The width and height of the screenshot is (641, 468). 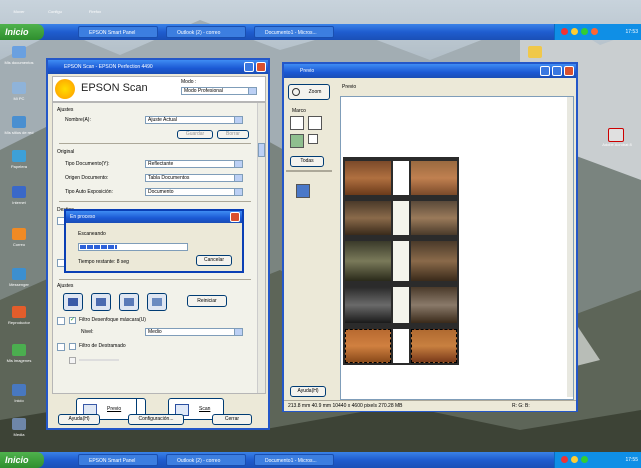 What do you see at coordinates (19, 166) in the screenshot?
I see `desktop-label: Papelera` at bounding box center [19, 166].